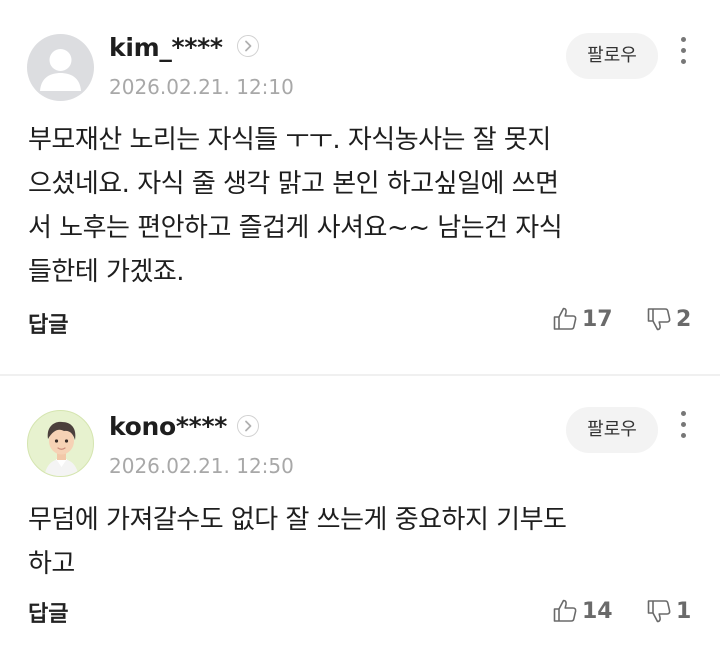 Image resolution: width=720 pixels, height=658 pixels. I want to click on comment-text: 무덤에 가져갈수도 없다 잘 쓰는게 중요하지 기부도 하고, so click(297, 542).